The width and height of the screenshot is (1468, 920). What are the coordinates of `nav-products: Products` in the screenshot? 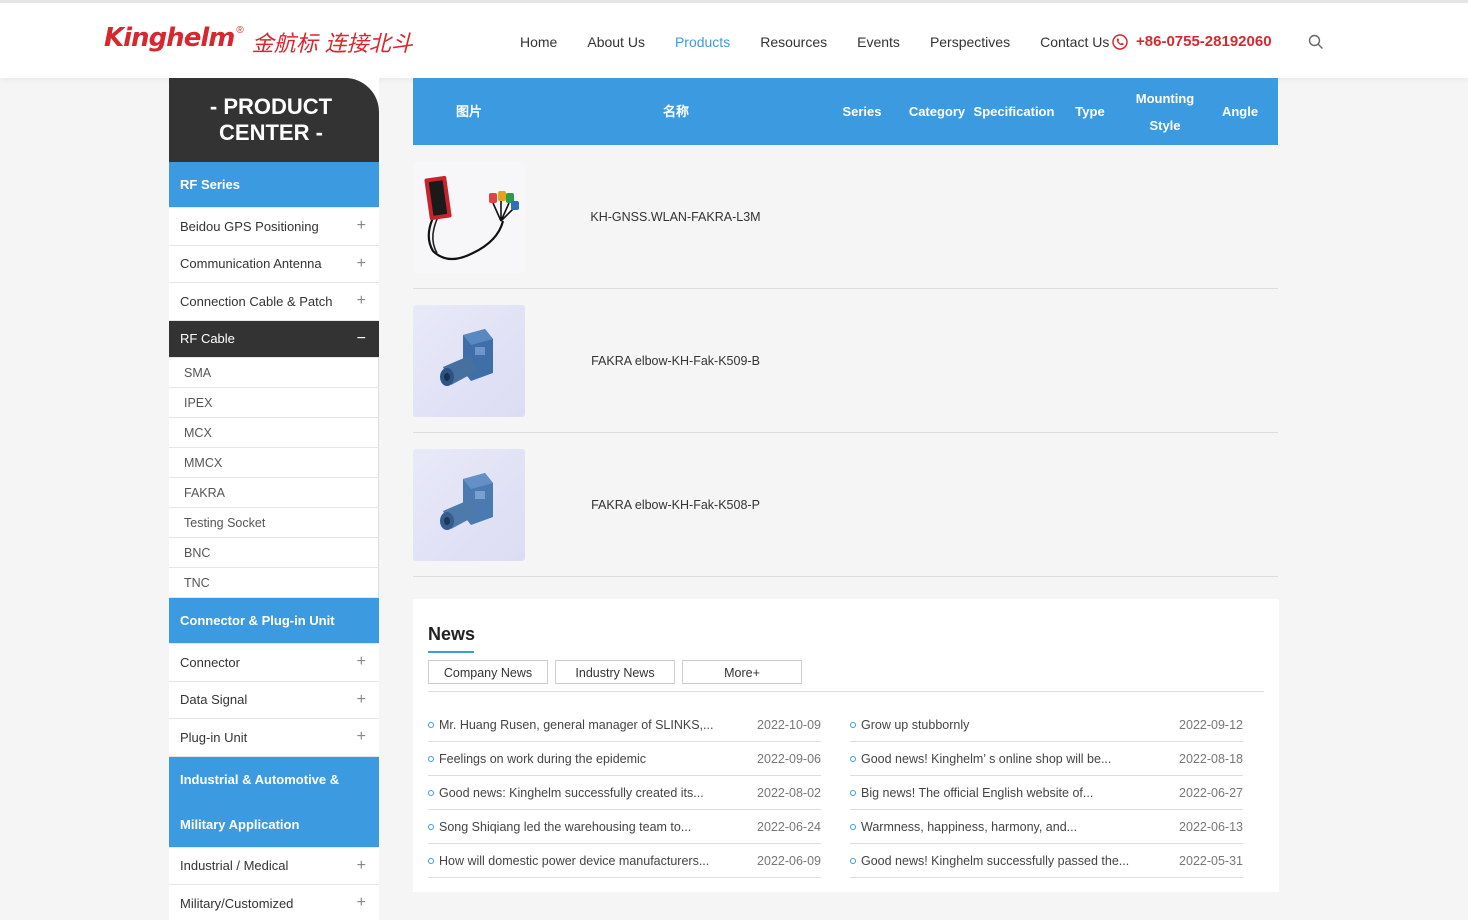 It's located at (702, 42).